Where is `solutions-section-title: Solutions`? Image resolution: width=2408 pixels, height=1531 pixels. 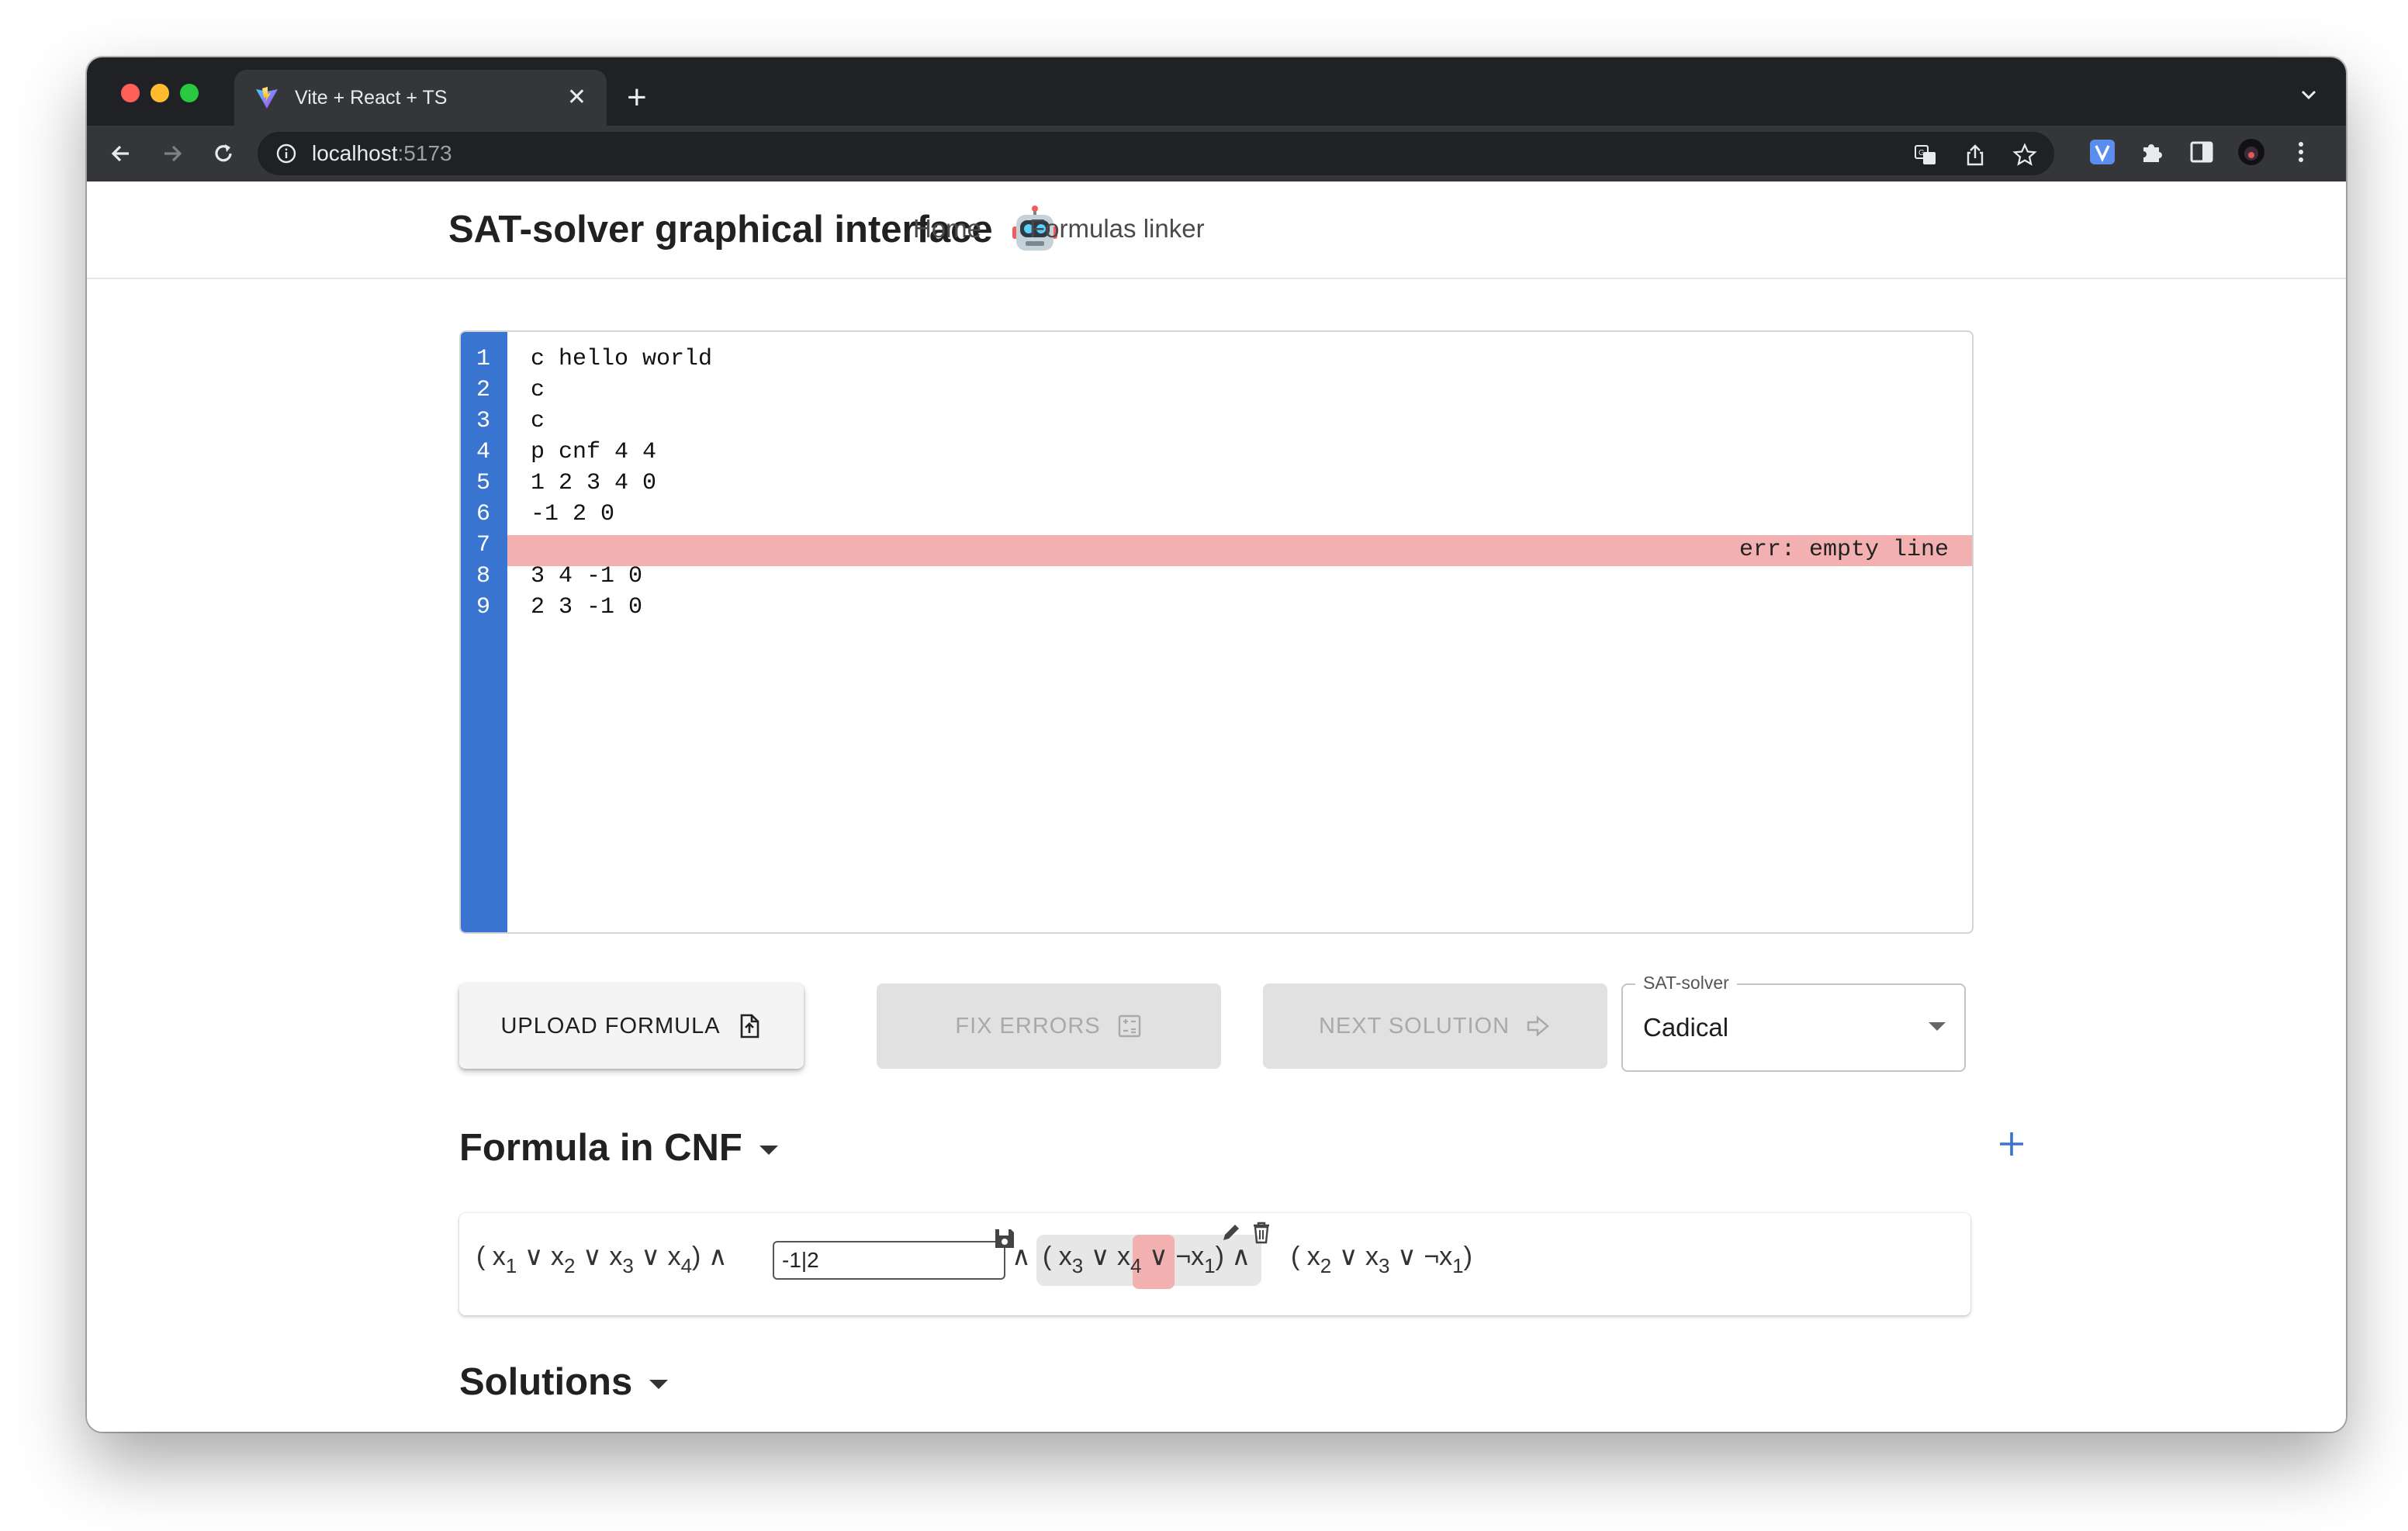
solutions-section-title: Solutions is located at coordinates (546, 1382).